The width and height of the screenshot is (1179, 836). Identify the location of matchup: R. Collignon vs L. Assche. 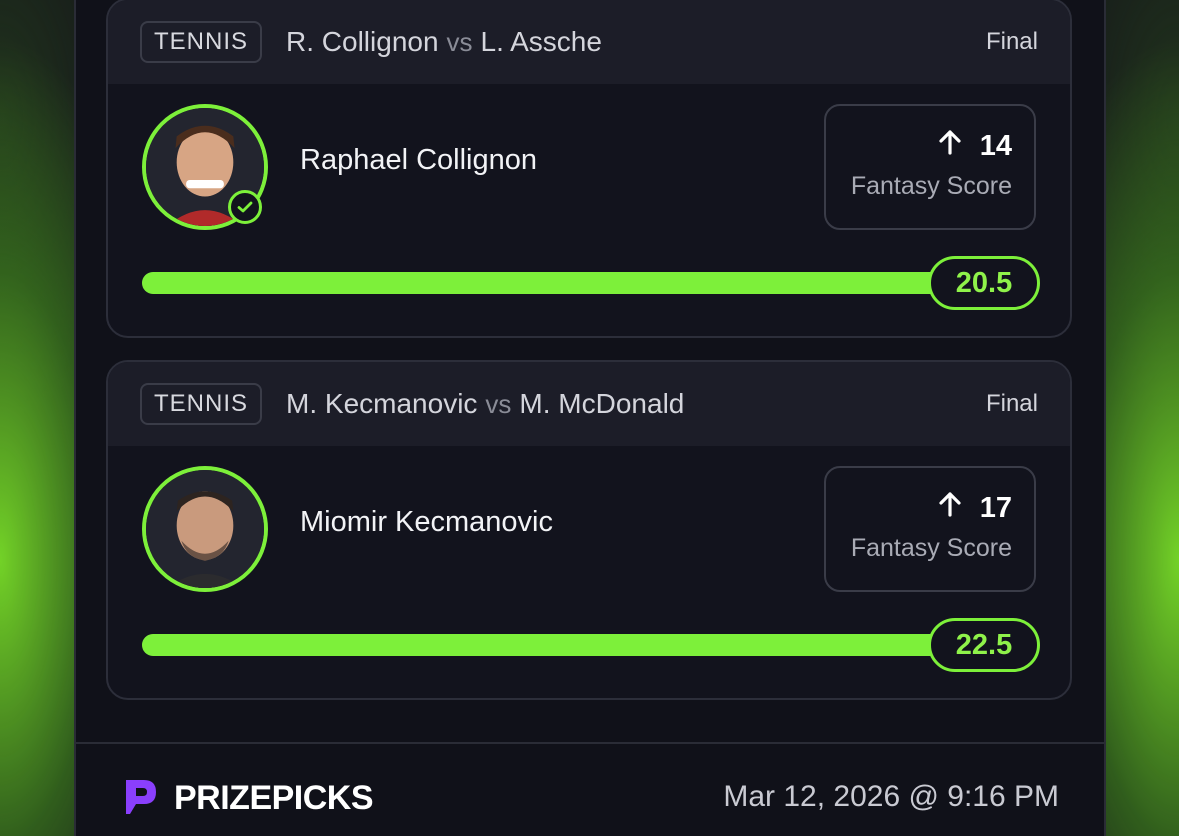
(444, 42).